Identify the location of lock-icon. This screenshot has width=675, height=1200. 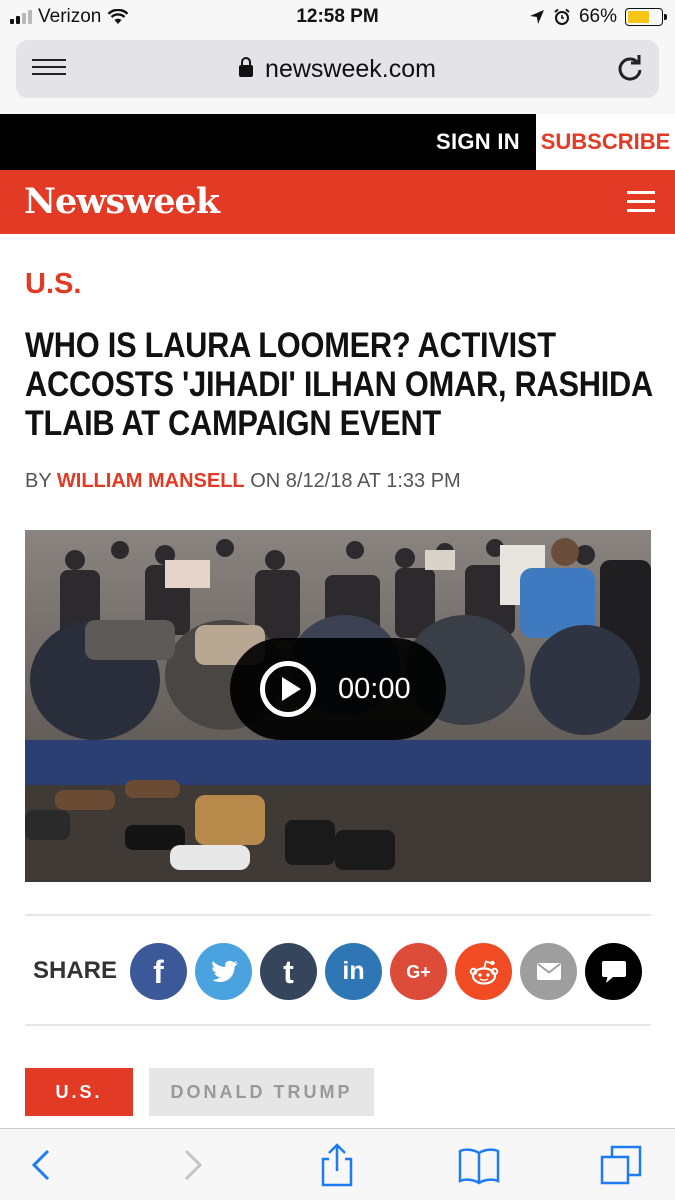
(246, 67).